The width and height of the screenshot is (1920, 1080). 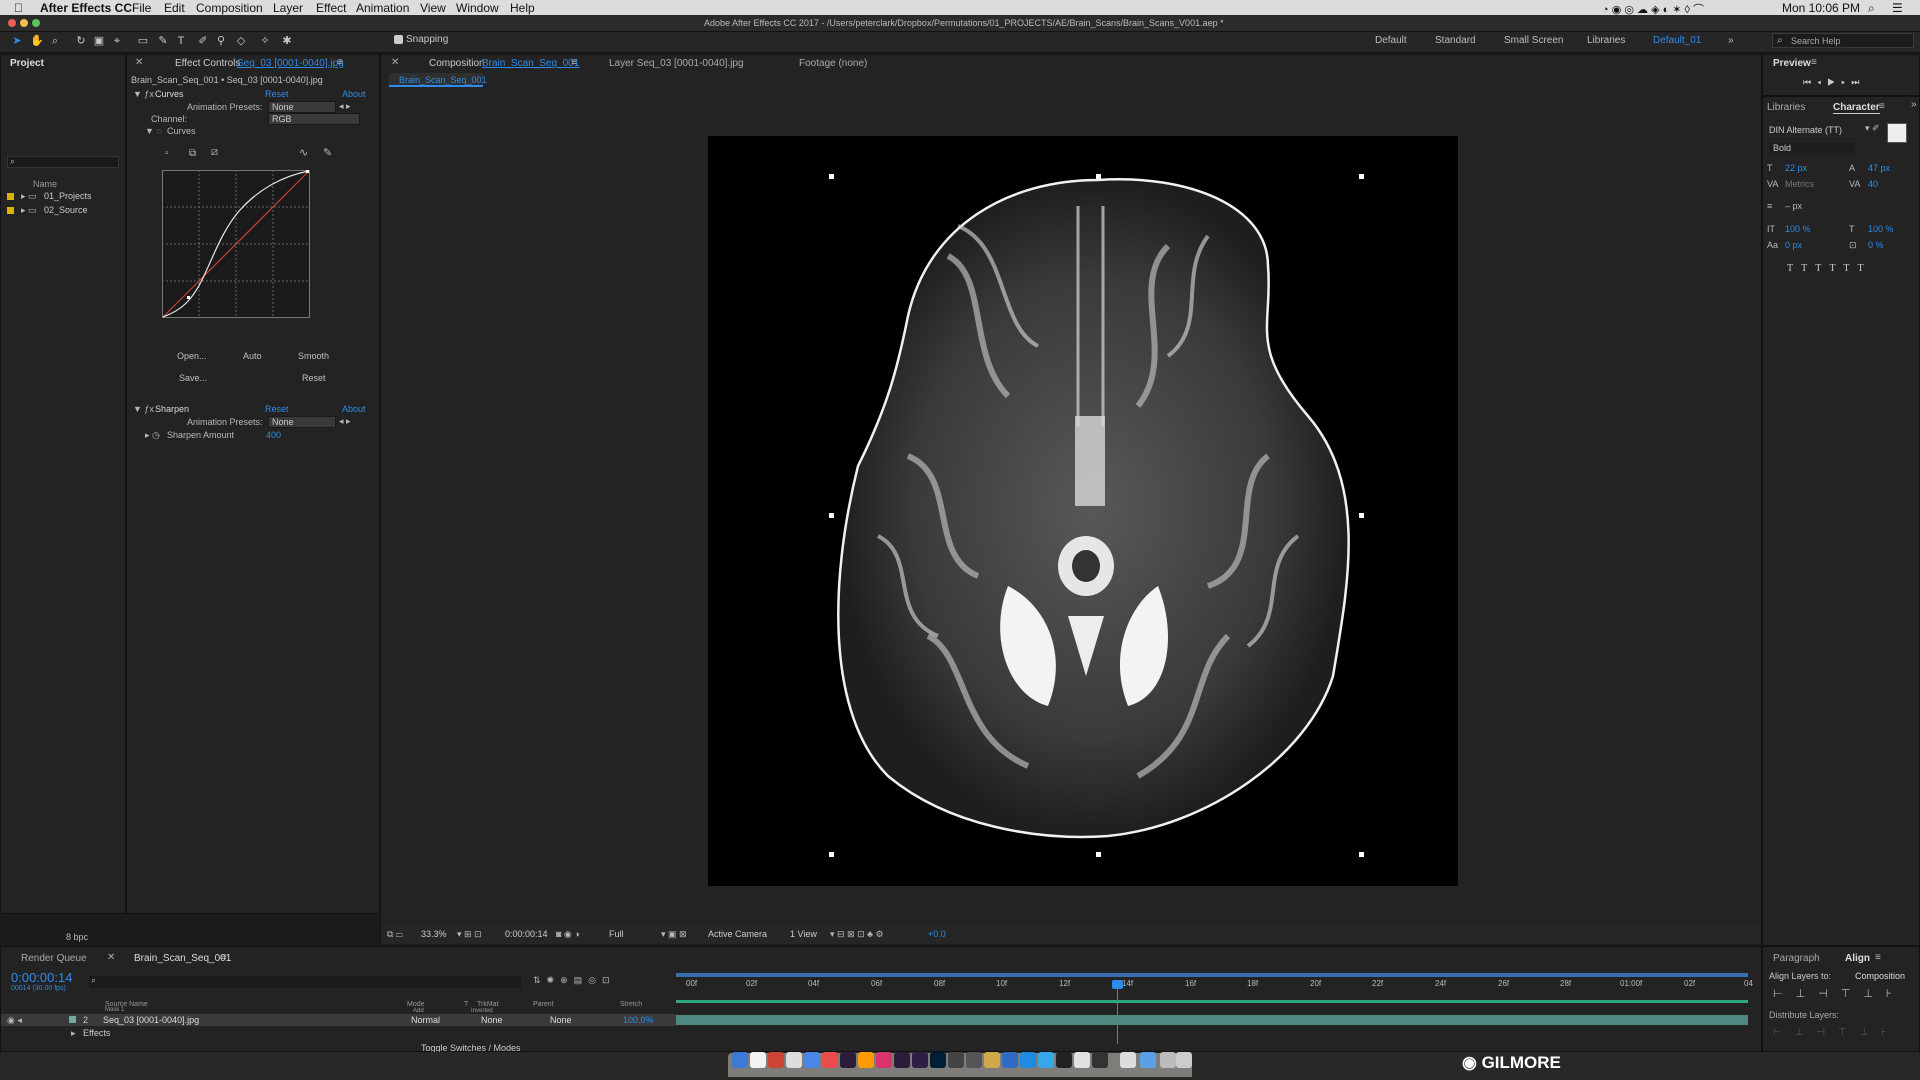 What do you see at coordinates (24, 23) in the screenshot?
I see `minimize-window-icon` at bounding box center [24, 23].